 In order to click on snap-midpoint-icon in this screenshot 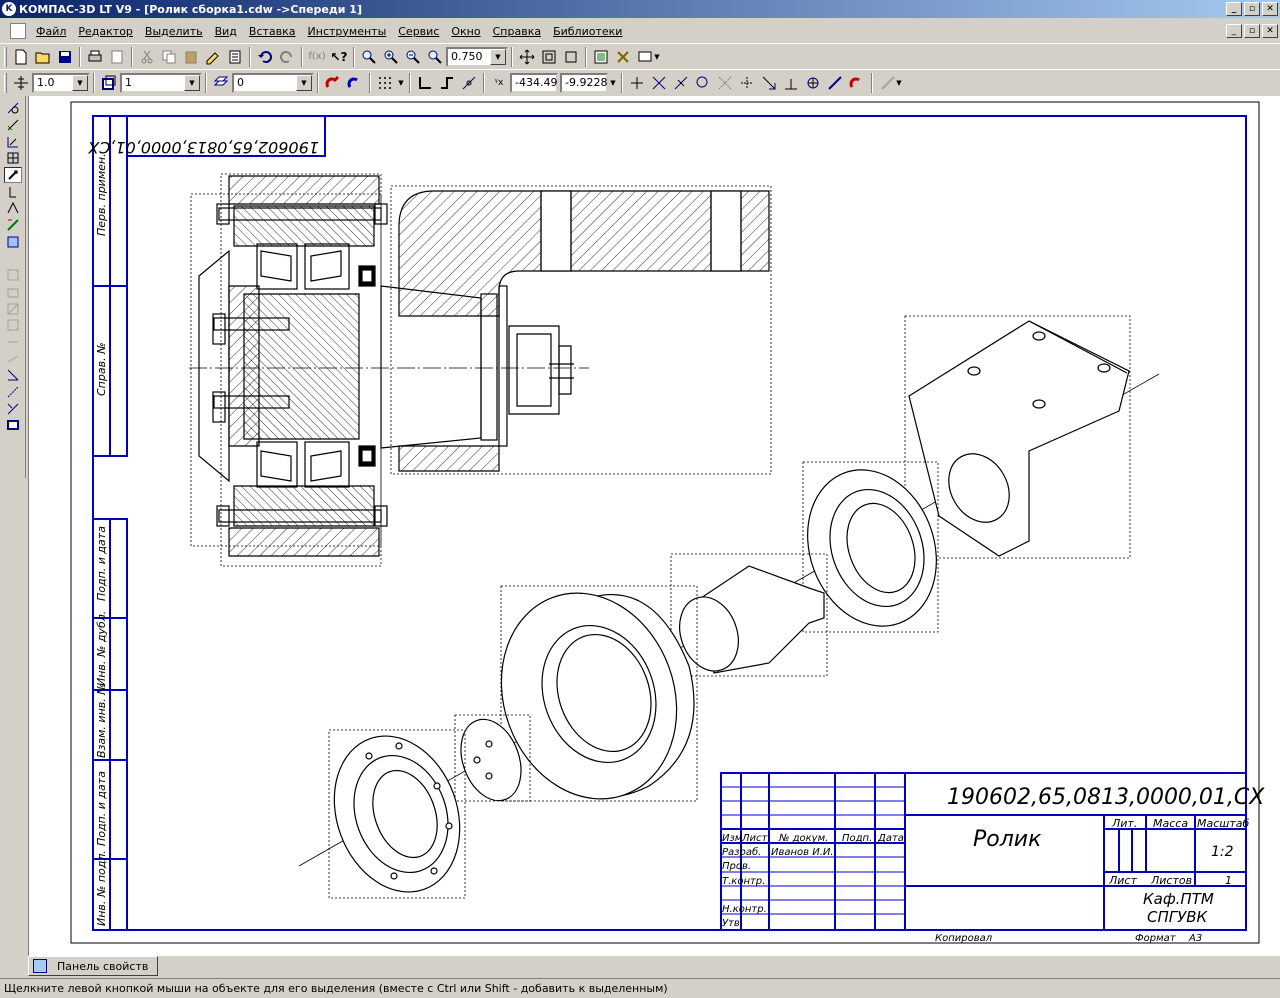, I will do `click(681, 83)`.